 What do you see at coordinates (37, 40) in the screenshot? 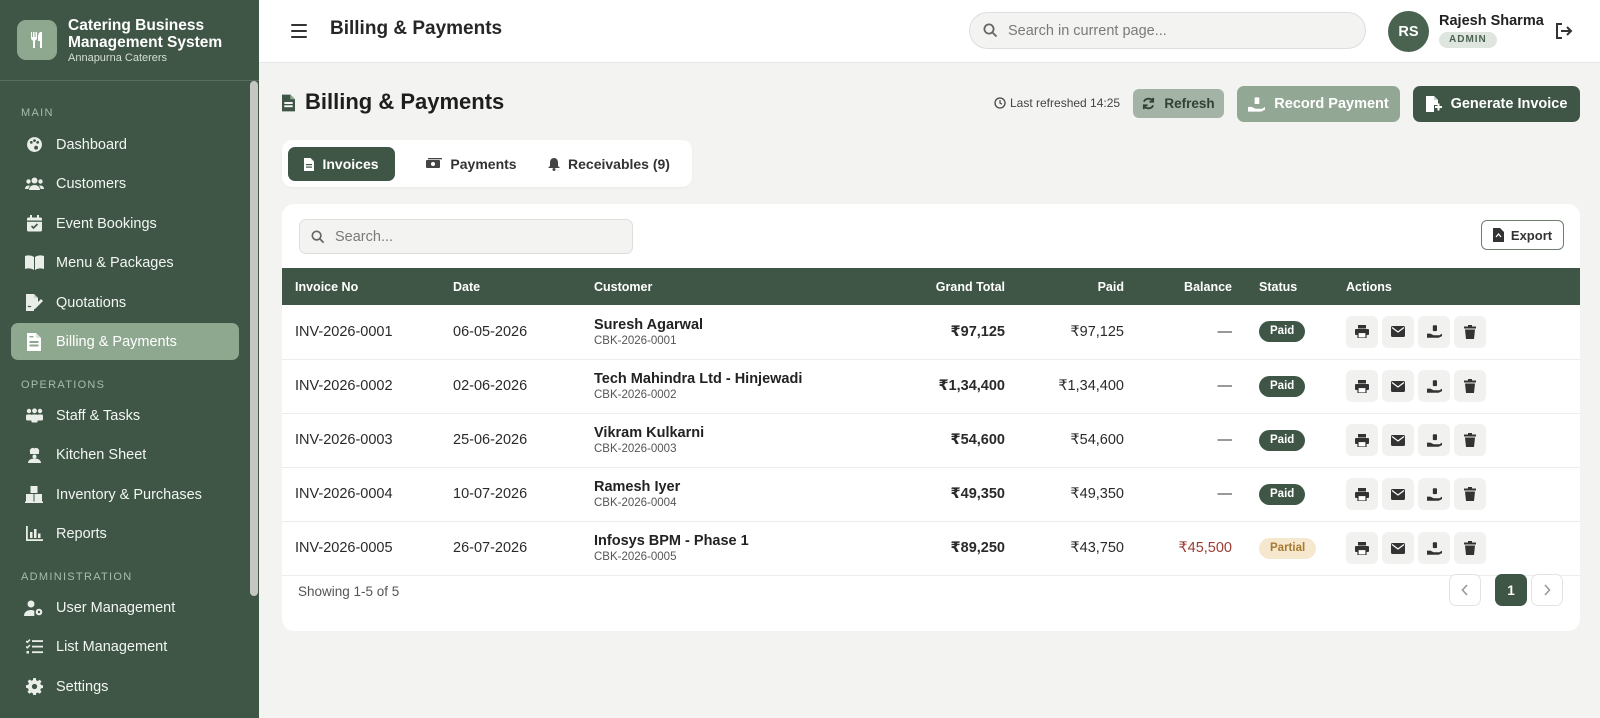
I see `utensils-logo-icon` at bounding box center [37, 40].